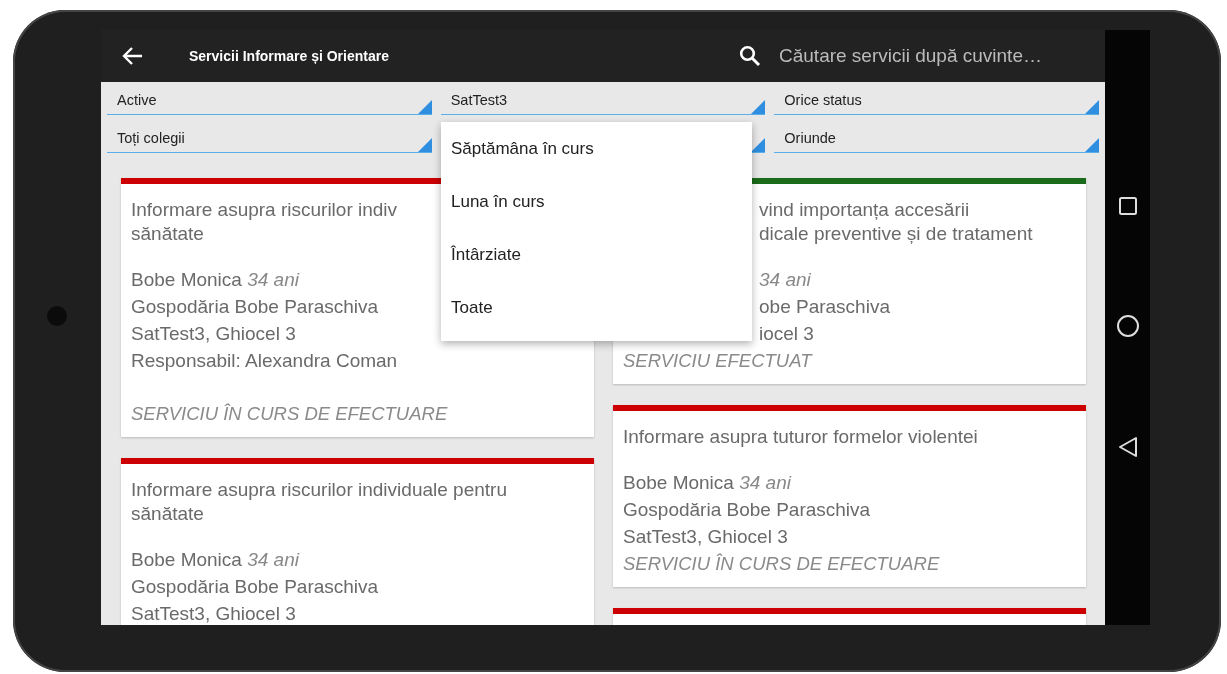 Image resolution: width=1227 pixels, height=674 pixels. Describe the element at coordinates (800, 437) in the screenshot. I see `service-title: Informare asupra tuturor formelor violentei` at that location.